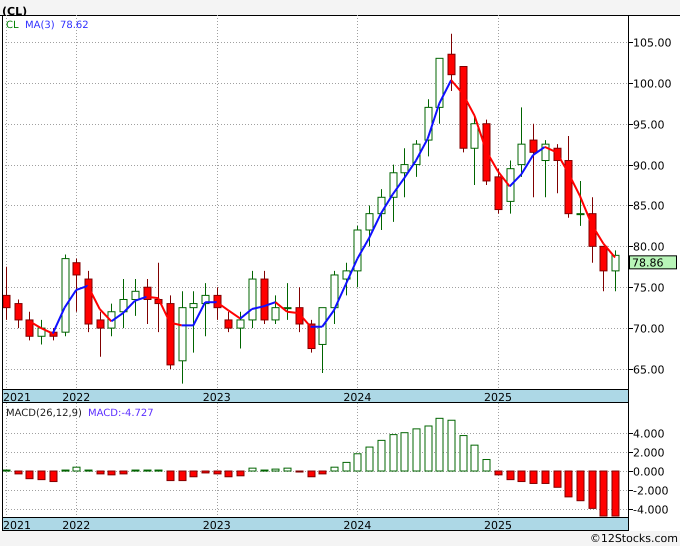  Describe the element at coordinates (648, 329) in the screenshot. I see `axis-label: 70.00` at that location.